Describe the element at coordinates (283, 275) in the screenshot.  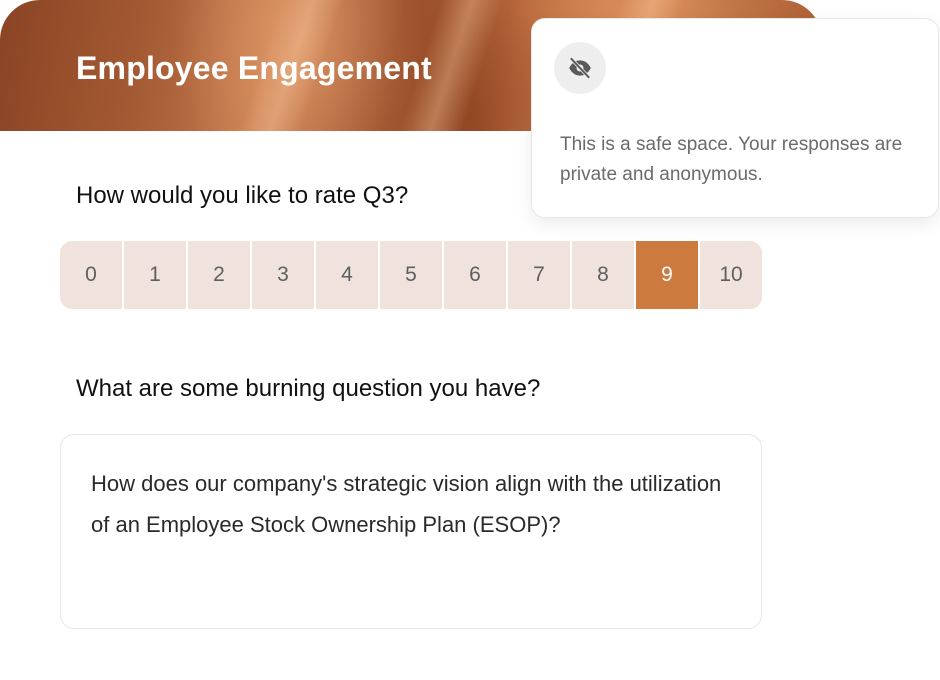
I see `rating-option-3: 3` at that location.